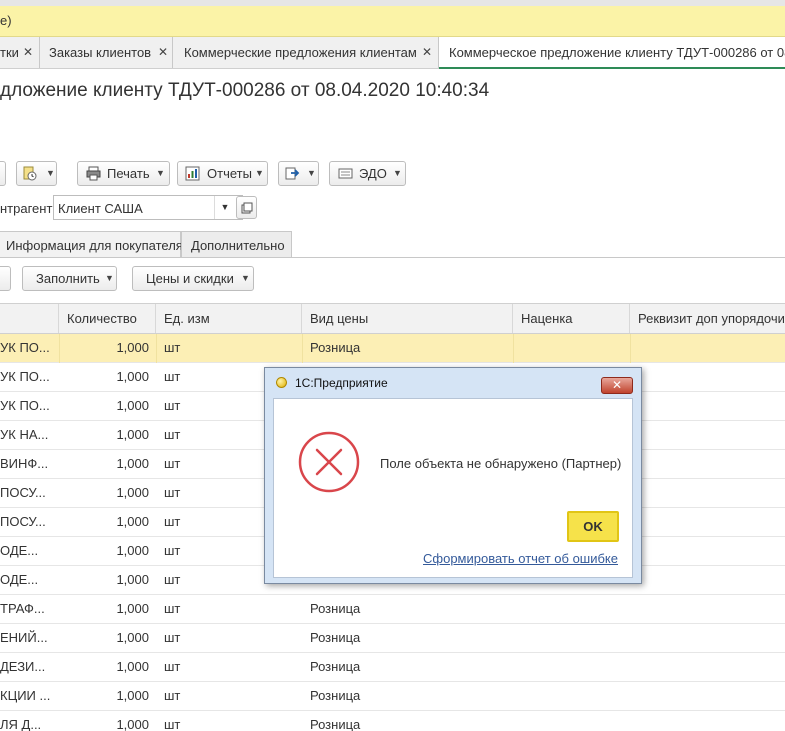  Describe the element at coordinates (229, 318) in the screenshot. I see `column-header-unit: Ед. изм` at that location.